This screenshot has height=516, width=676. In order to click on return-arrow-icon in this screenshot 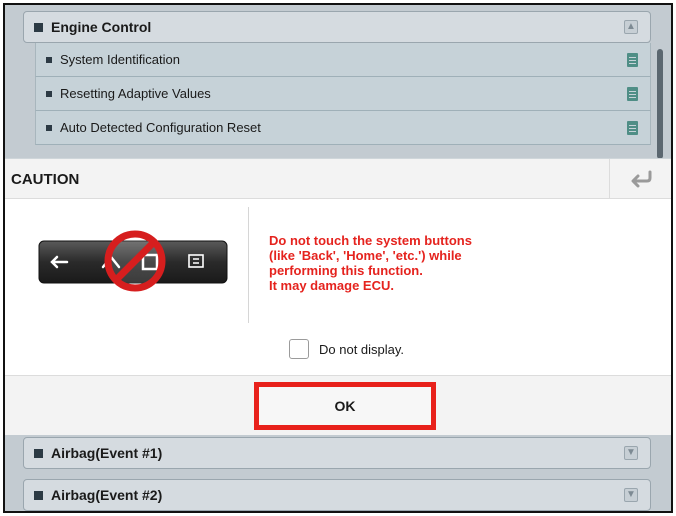, I will do `click(641, 179)`.